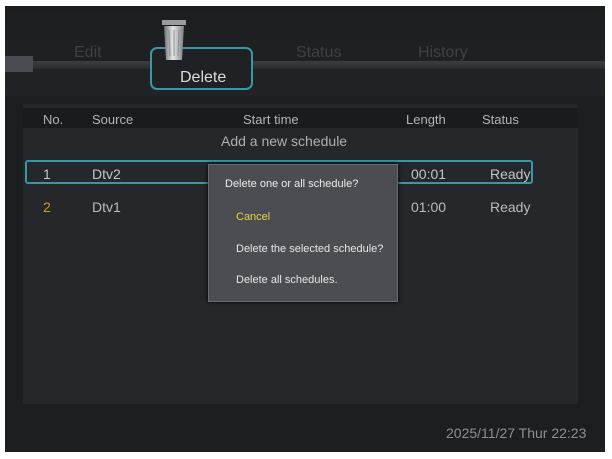 Image resolution: width=612 pixels, height=459 pixels. I want to click on dialog-title: Delete one or all schedule?, so click(292, 184).